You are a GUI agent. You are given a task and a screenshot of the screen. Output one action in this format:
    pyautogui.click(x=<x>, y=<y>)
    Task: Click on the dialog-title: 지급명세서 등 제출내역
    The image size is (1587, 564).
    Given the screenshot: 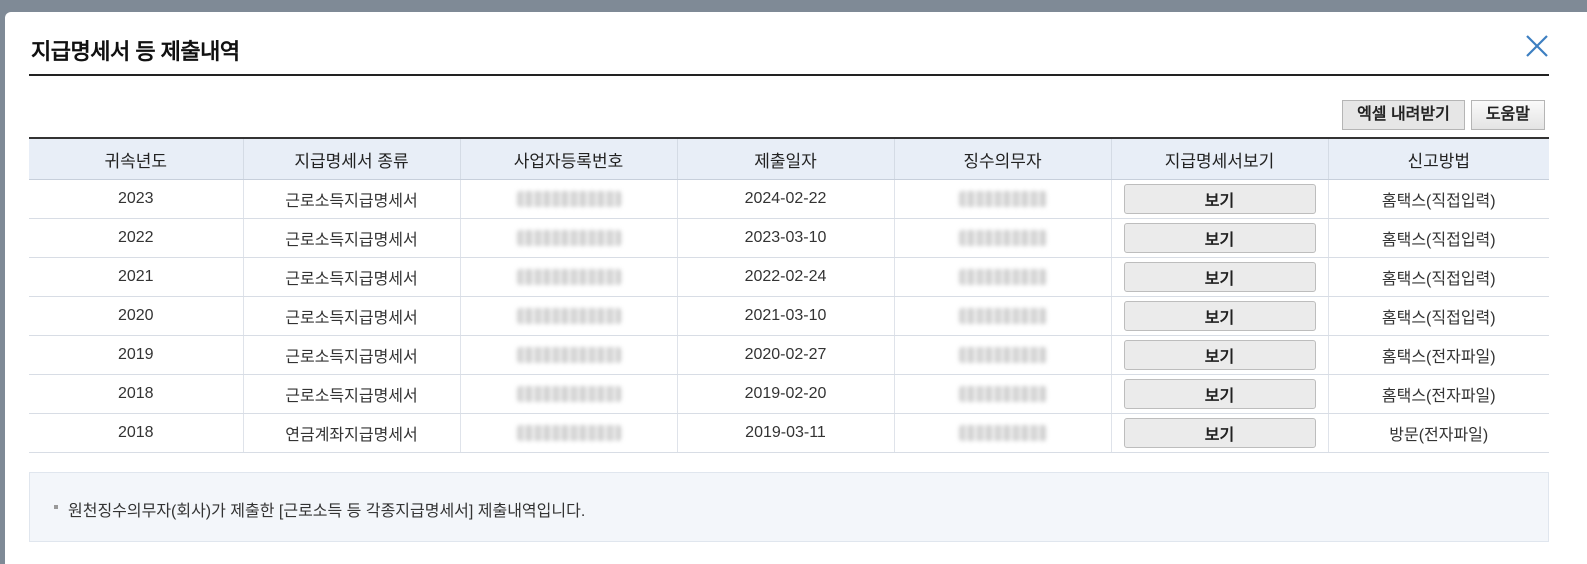 What is the action you would take?
    pyautogui.click(x=135, y=51)
    